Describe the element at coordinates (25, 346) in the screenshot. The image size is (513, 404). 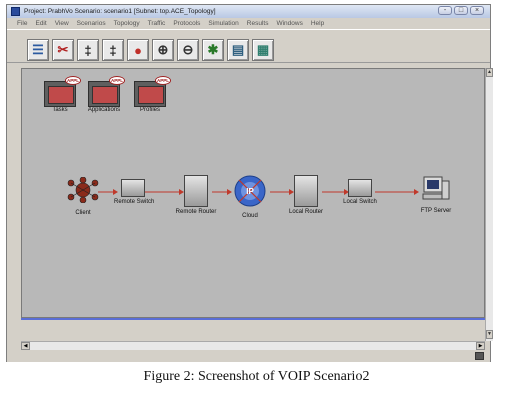
I see `scroll-left-icon: ◀` at that location.